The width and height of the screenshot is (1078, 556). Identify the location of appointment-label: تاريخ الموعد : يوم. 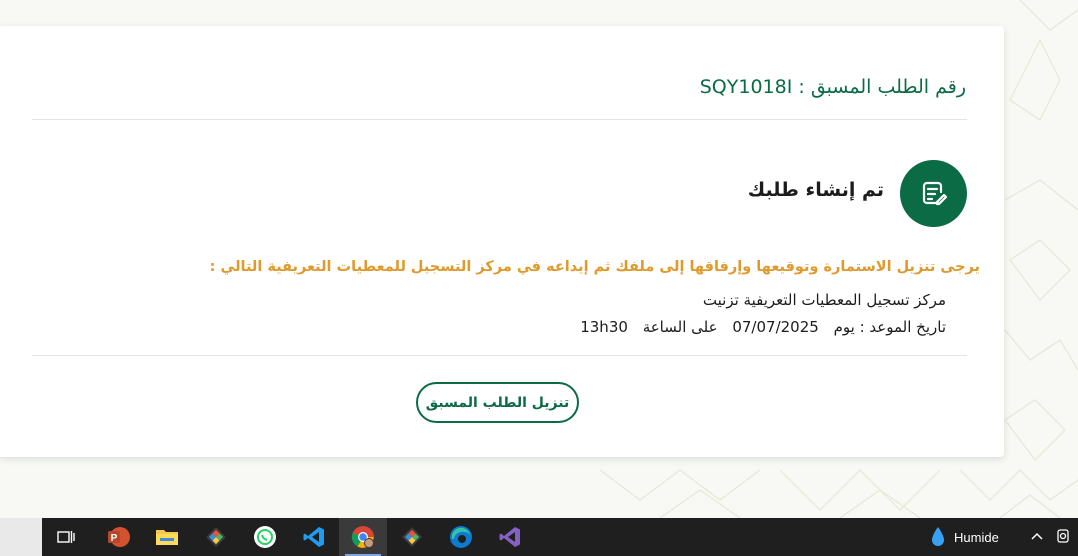
(889, 327).